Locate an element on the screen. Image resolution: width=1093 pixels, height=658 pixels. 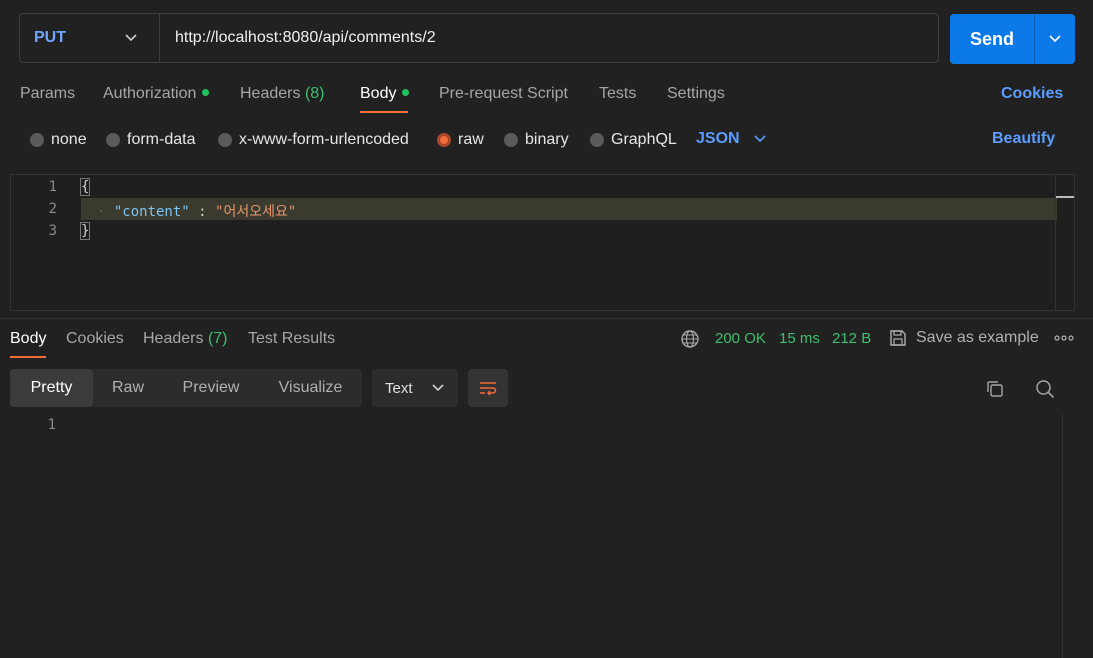
open-brace: { is located at coordinates (85, 187).